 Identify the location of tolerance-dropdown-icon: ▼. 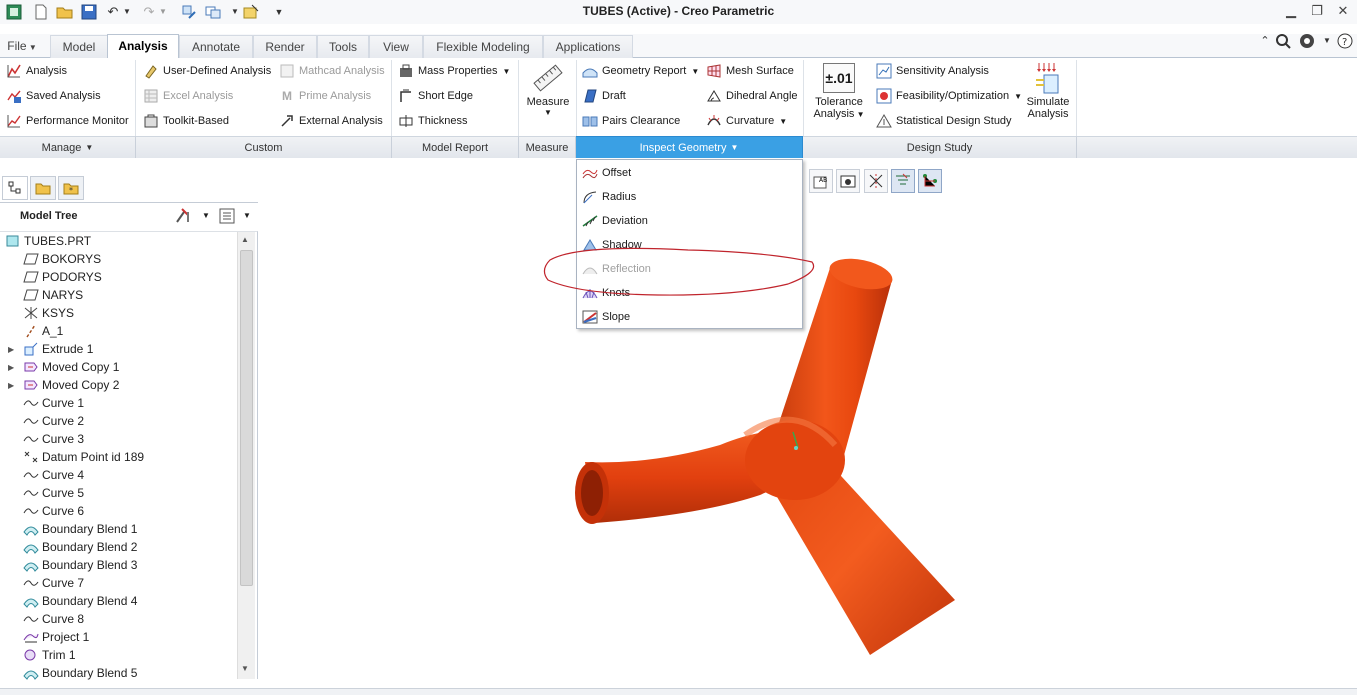
(859, 114).